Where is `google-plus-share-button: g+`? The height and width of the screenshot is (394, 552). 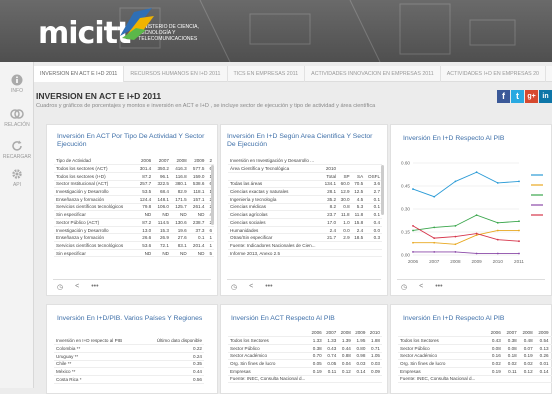 google-plus-share-button: g+ is located at coordinates (531, 96).